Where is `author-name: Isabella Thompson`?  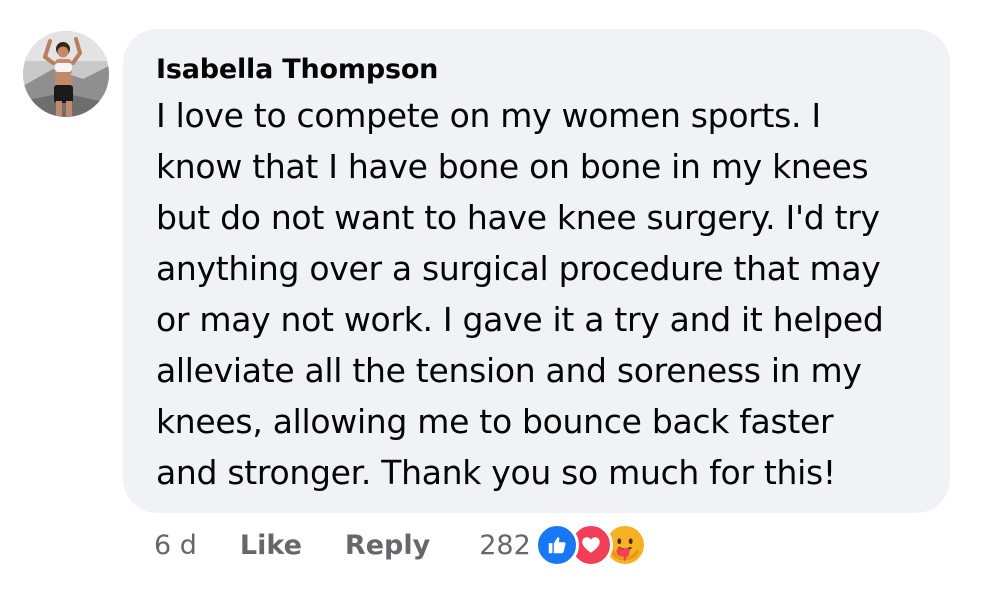 author-name: Isabella Thompson is located at coordinates (538, 70).